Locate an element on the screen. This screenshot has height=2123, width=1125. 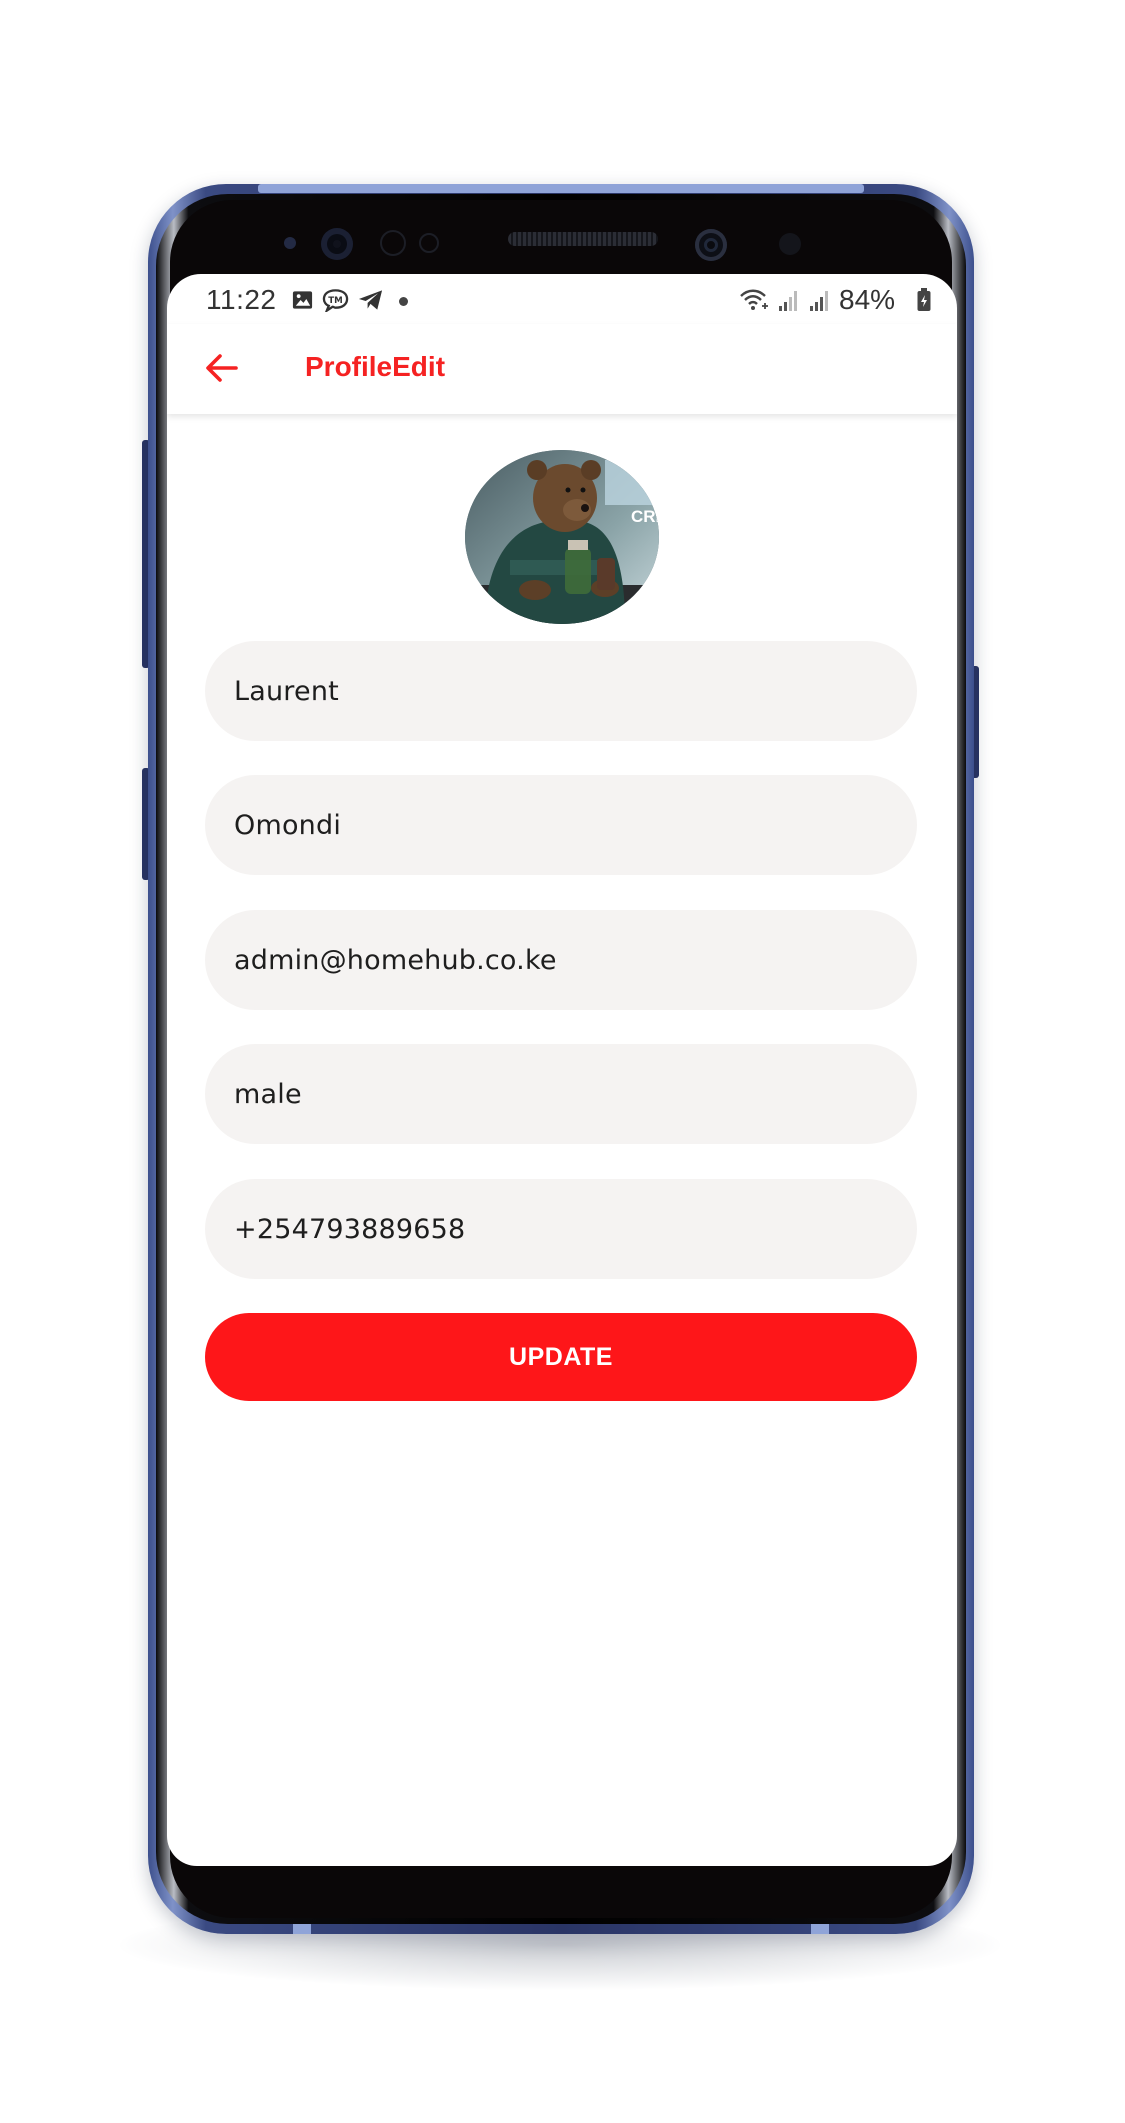
wifi-icon is located at coordinates (754, 299).